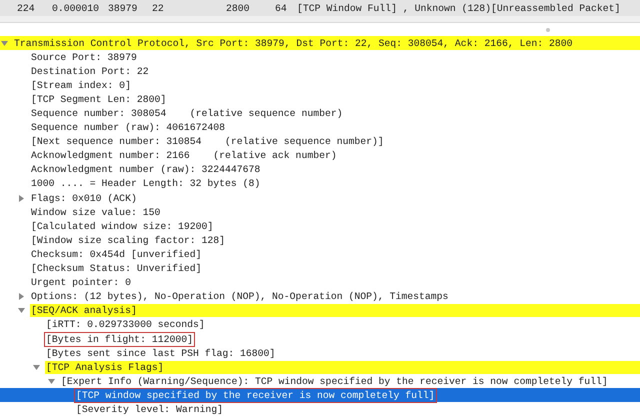 The height and width of the screenshot is (417, 640). Describe the element at coordinates (125, 325) in the screenshot. I see `tree-item: [iRTT: 0.029733000 seconds]` at that location.